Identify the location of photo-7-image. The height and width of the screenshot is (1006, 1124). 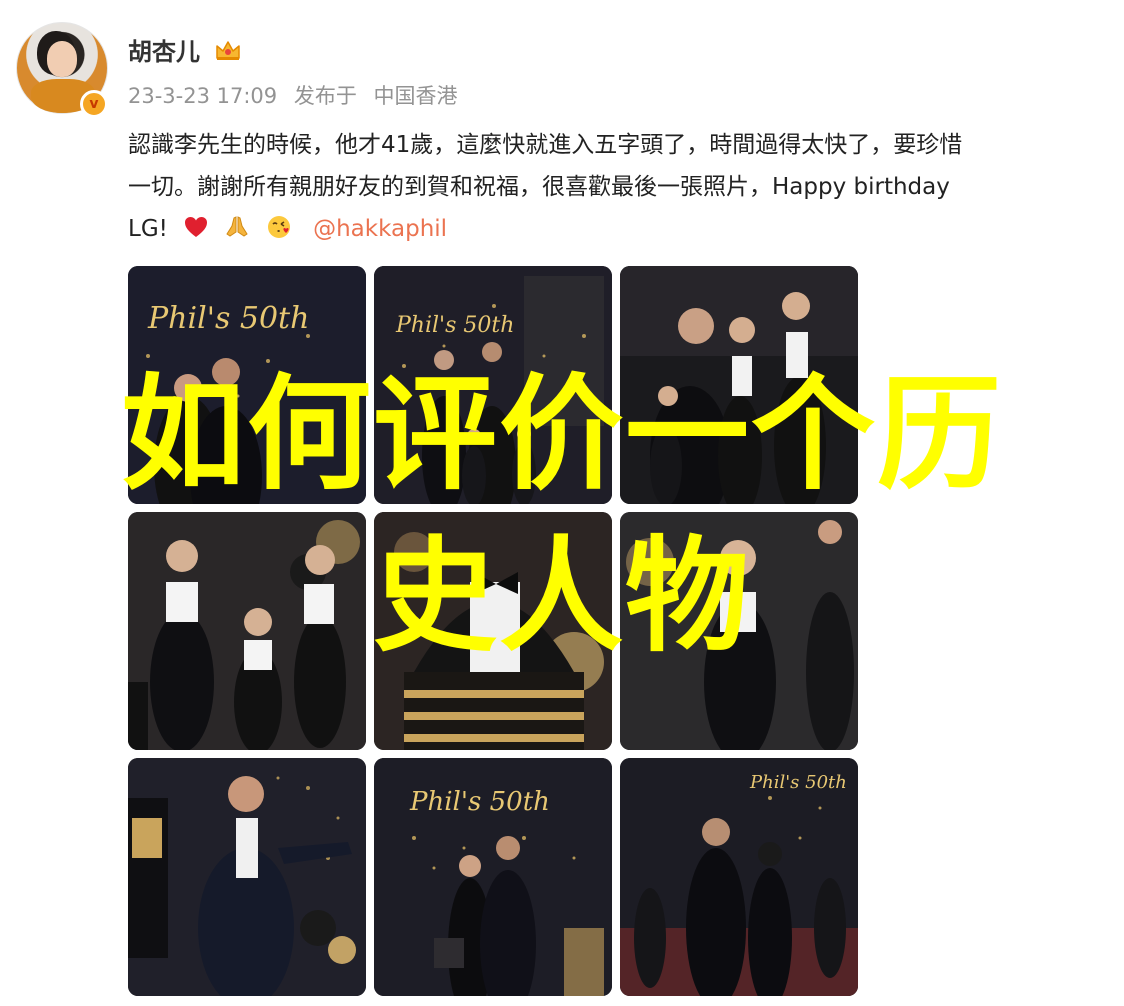
(247, 877).